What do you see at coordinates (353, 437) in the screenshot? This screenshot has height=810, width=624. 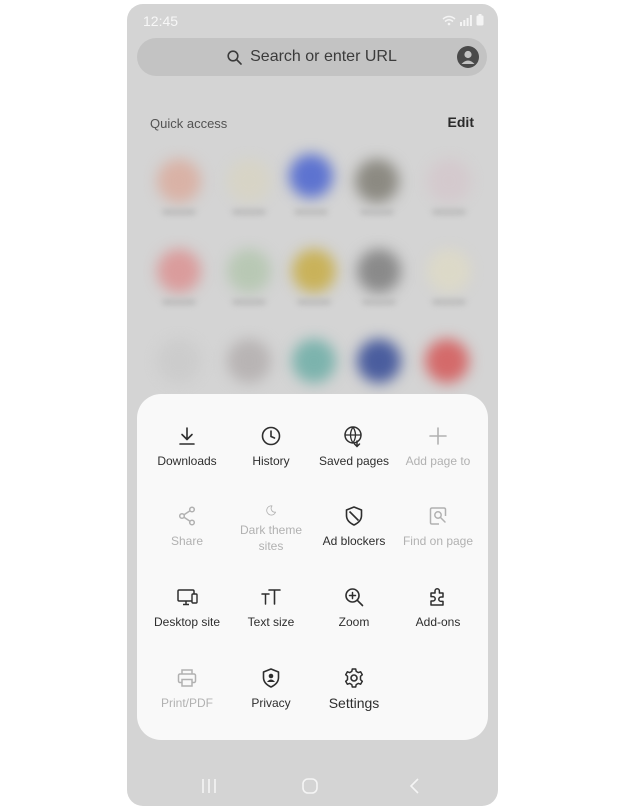 I see `saved-pages-icon` at bounding box center [353, 437].